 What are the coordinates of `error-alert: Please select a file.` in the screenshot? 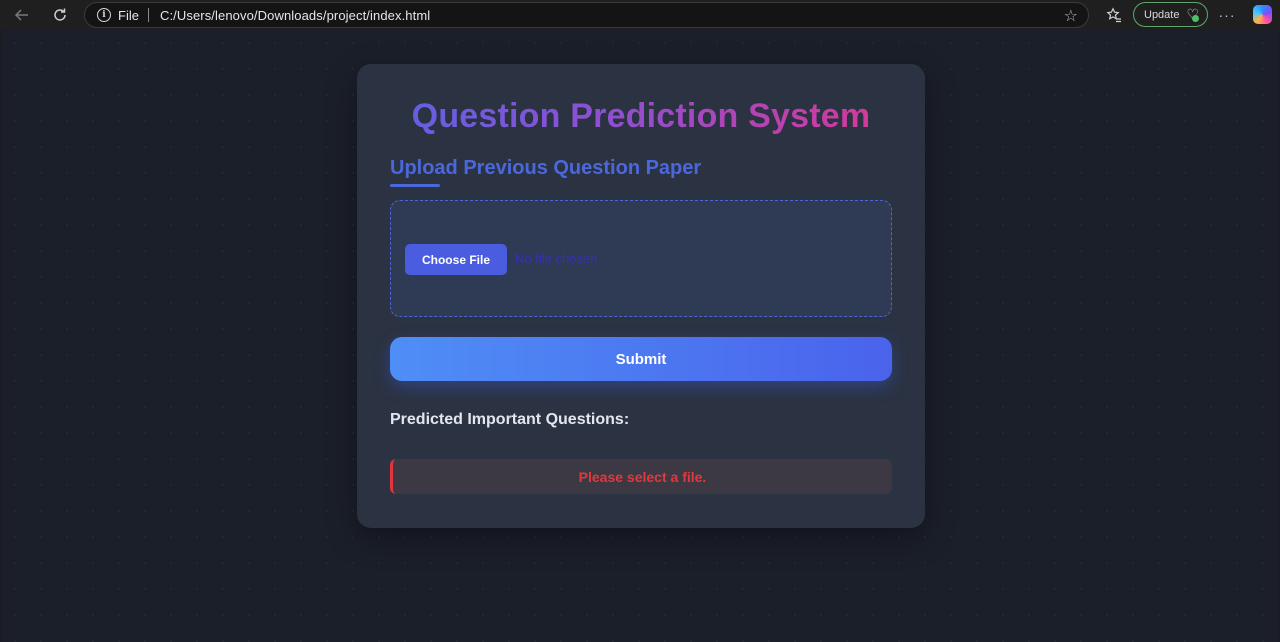 It's located at (641, 476).